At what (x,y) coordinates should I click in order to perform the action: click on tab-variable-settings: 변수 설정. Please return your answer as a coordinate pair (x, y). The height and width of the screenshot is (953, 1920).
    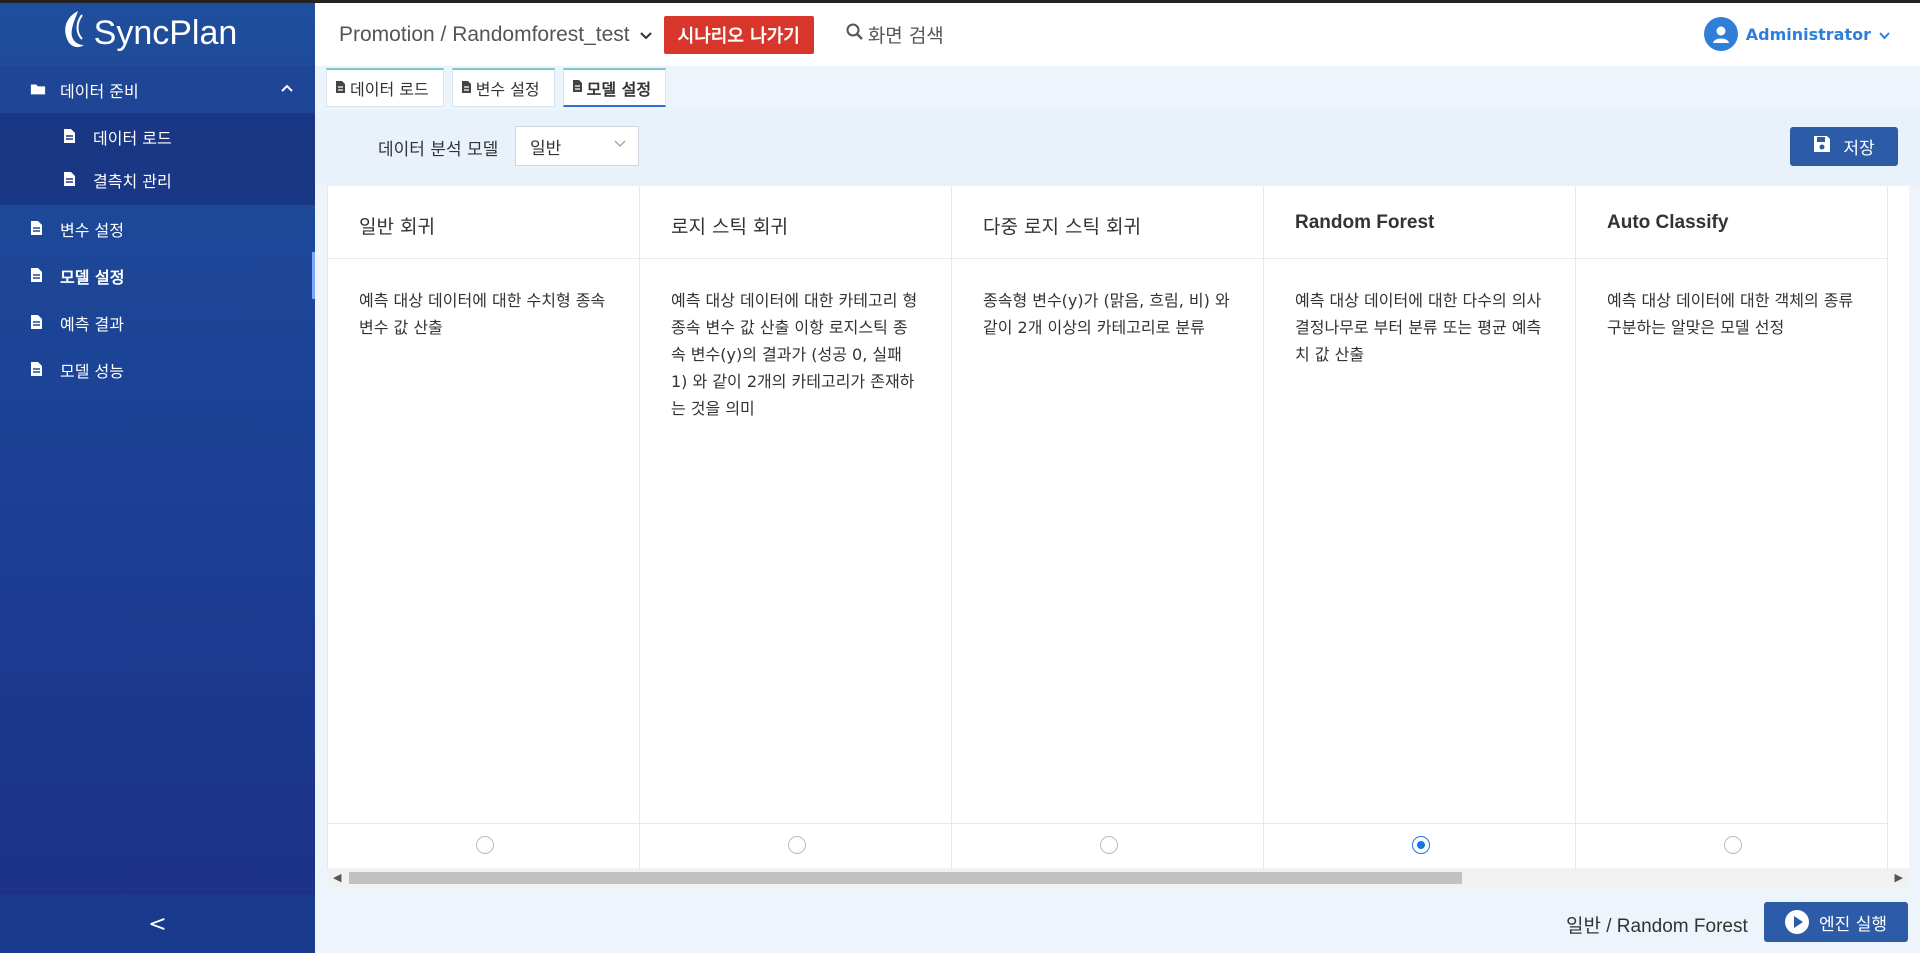
    Looking at the image, I should click on (503, 87).